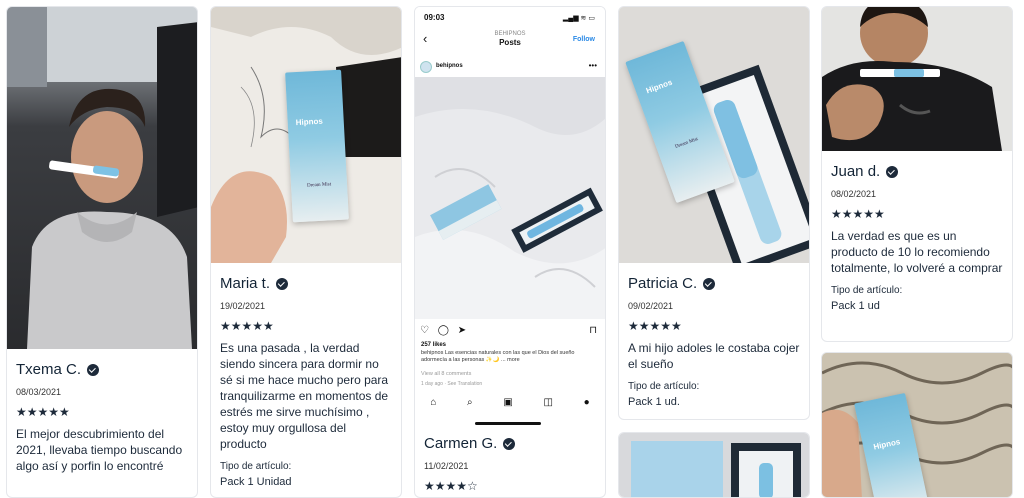 The width and height of the screenshot is (1024, 498). I want to click on reviewer-name: Juan d., so click(856, 171).